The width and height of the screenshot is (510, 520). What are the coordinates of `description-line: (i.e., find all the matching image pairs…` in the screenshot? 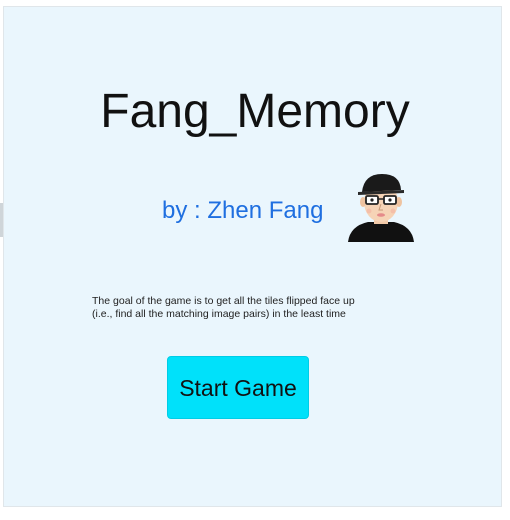 It's located at (219, 314).